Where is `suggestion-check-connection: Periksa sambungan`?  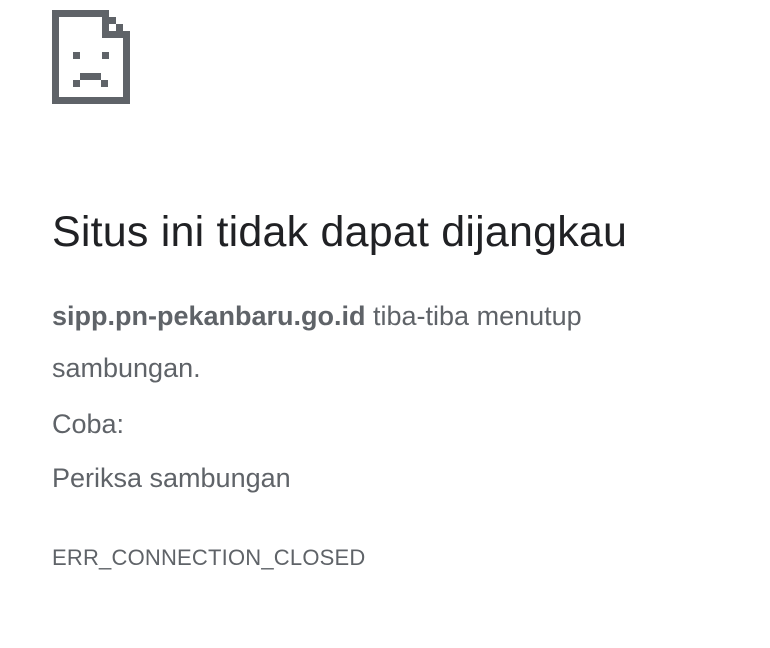
suggestion-check-connection: Periksa sambungan is located at coordinates (171, 478).